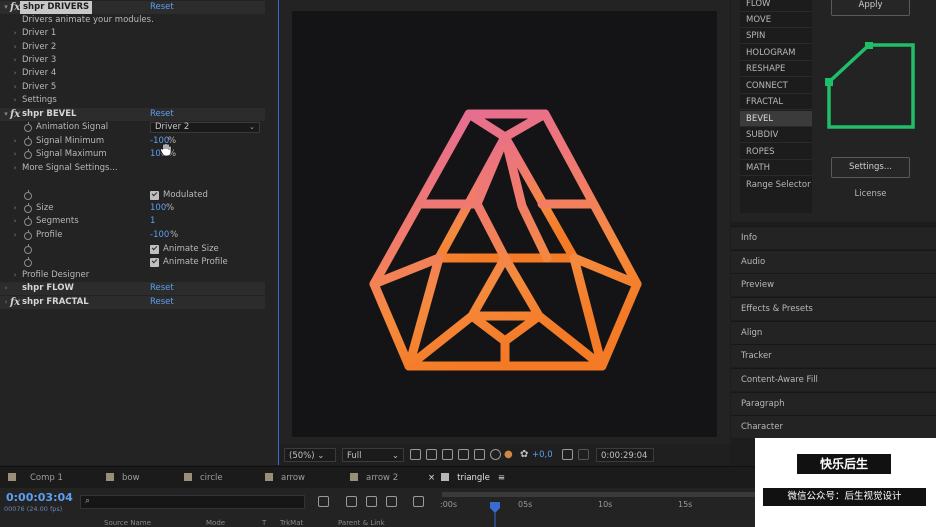 The image size is (936, 527). I want to click on draft-3d-icon, so click(351, 501).